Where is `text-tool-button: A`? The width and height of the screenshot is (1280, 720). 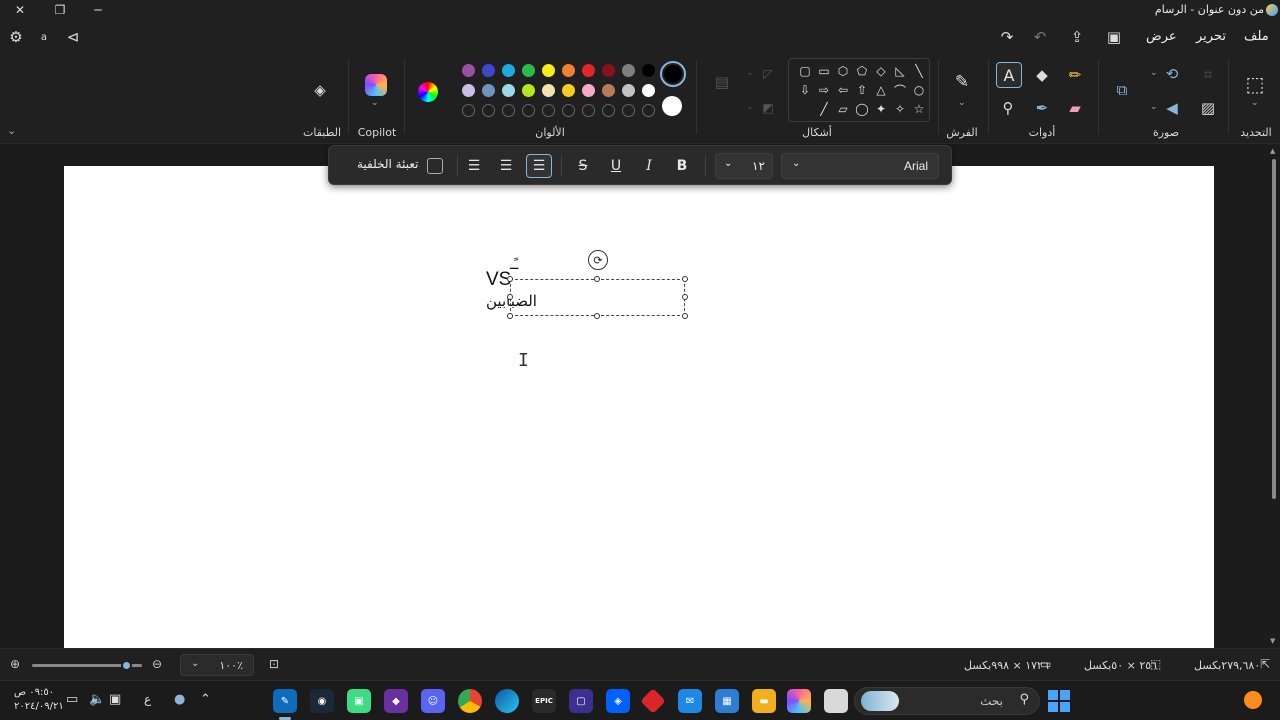
text-tool-button: A is located at coordinates (1009, 75).